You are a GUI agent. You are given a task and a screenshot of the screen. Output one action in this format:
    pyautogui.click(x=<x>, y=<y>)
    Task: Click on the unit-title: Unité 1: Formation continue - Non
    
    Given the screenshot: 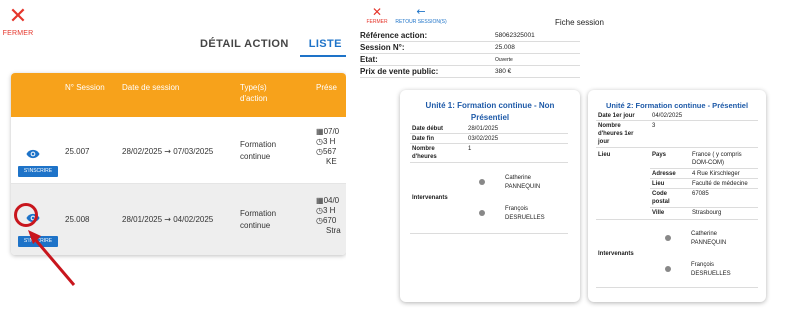 What is the action you would take?
    pyautogui.click(x=490, y=105)
    